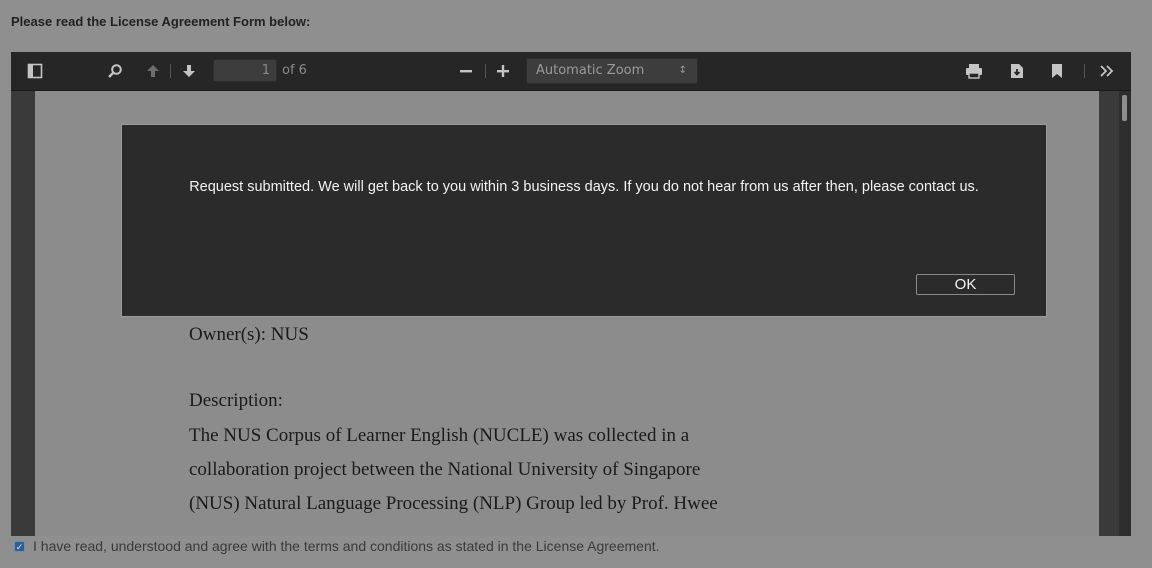 Image resolution: width=1152 pixels, height=568 pixels. What do you see at coordinates (974, 71) in the screenshot?
I see `print-icon` at bounding box center [974, 71].